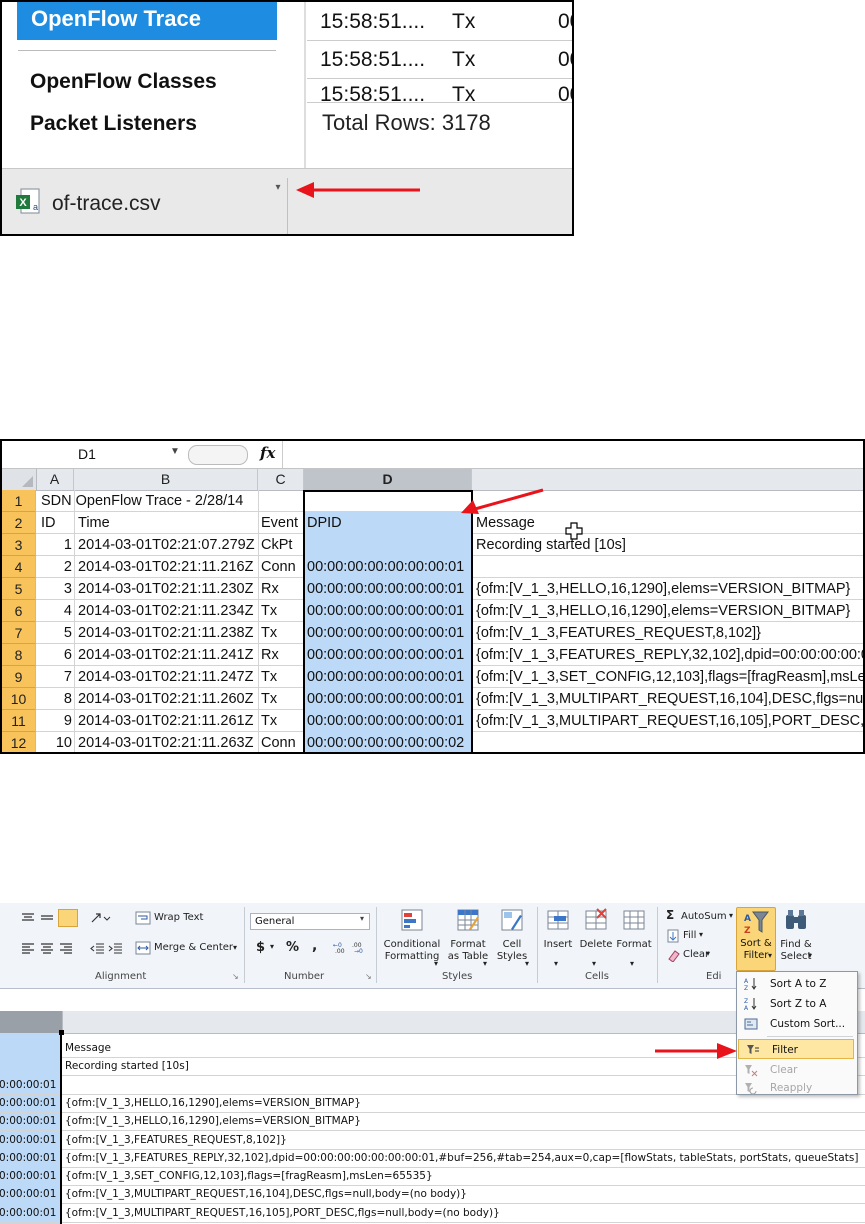 The width and height of the screenshot is (865, 1224). Describe the element at coordinates (260, 947) in the screenshot. I see `currency-button: $` at that location.